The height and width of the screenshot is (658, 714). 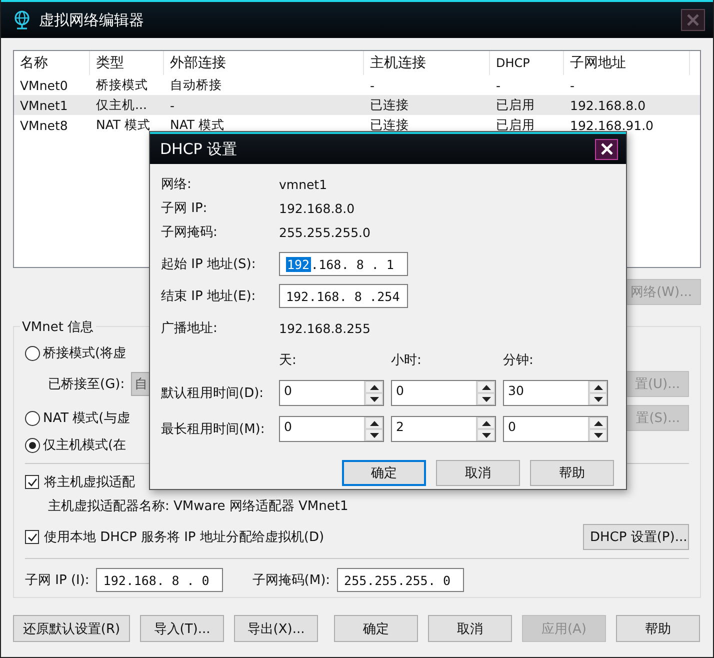 What do you see at coordinates (86, 384) in the screenshot?
I see `bridged-to-label: 已桥接至(G):` at bounding box center [86, 384].